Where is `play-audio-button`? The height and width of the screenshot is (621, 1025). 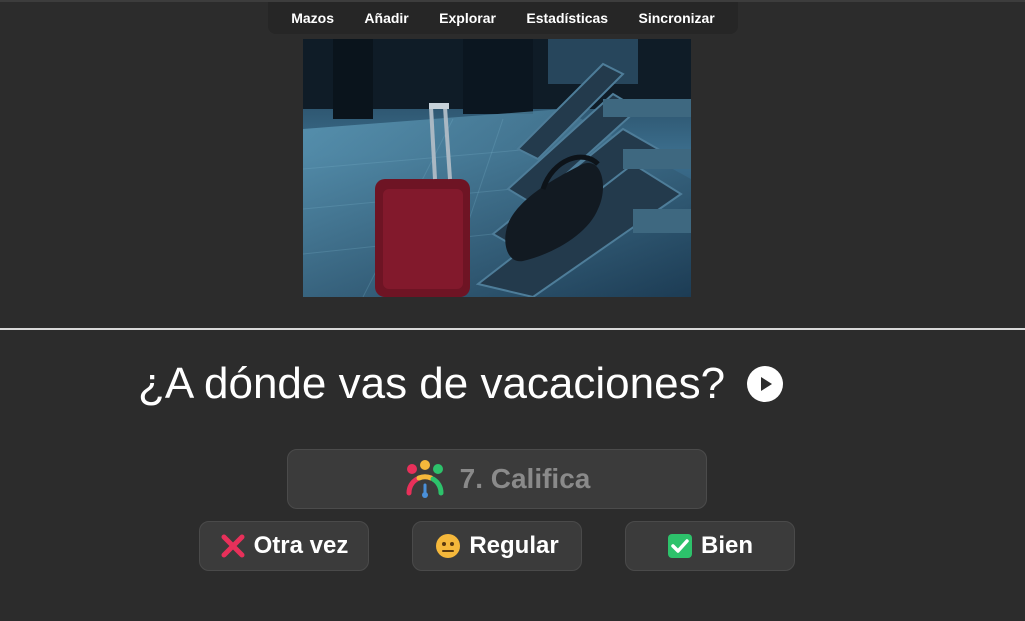
play-audio-button is located at coordinates (765, 384).